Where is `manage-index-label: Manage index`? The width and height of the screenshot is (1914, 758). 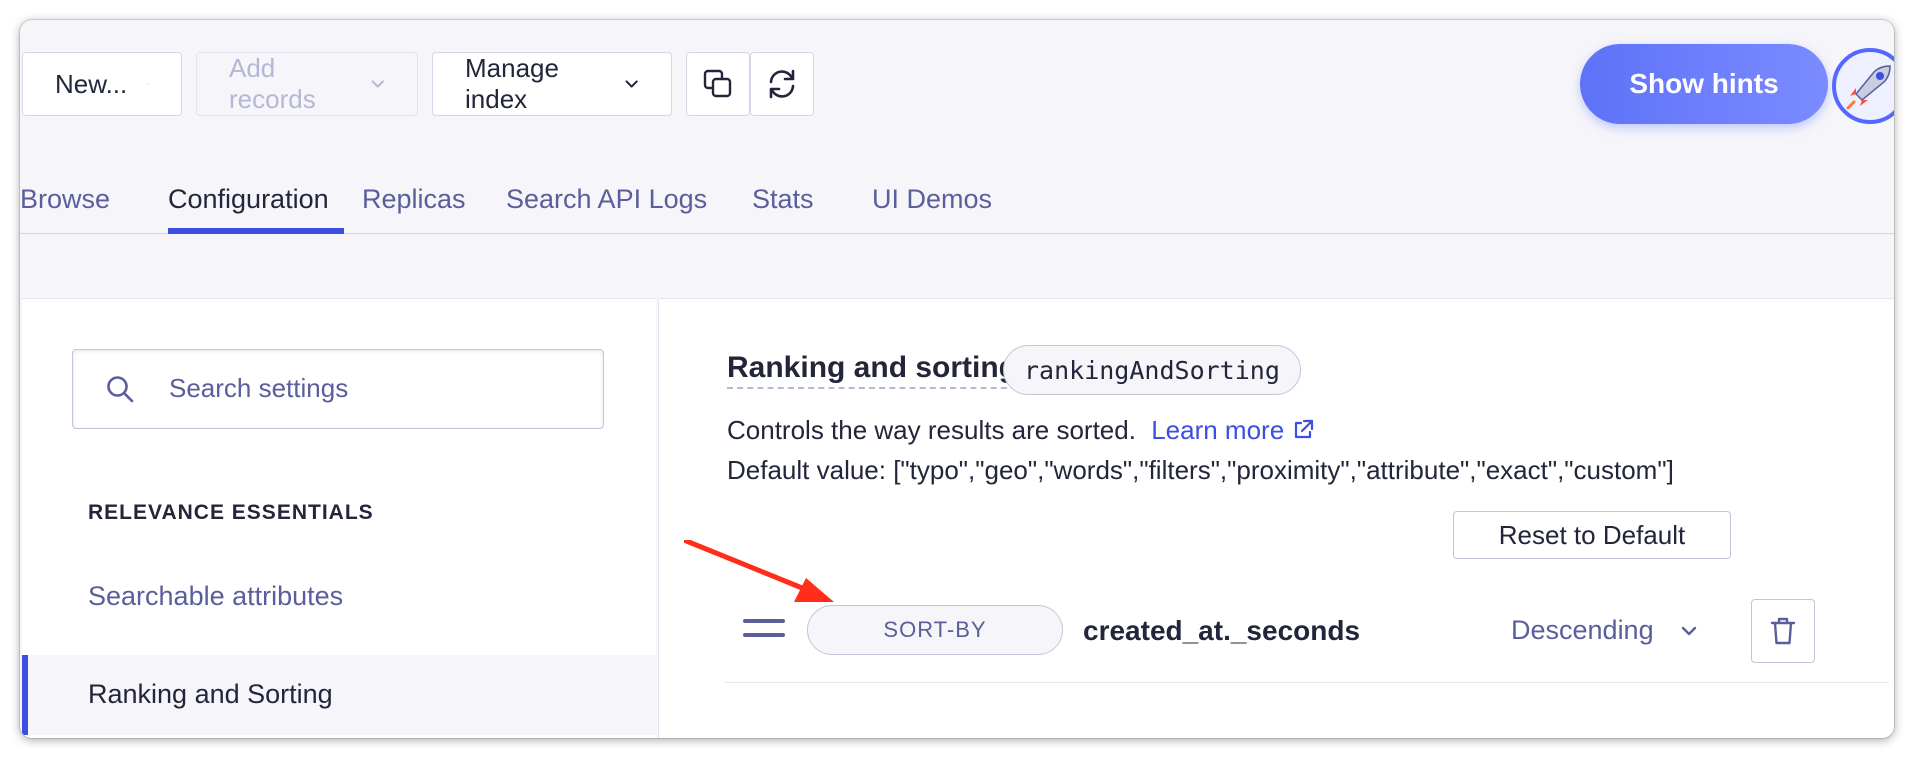 manage-index-label: Manage index is located at coordinates (512, 83).